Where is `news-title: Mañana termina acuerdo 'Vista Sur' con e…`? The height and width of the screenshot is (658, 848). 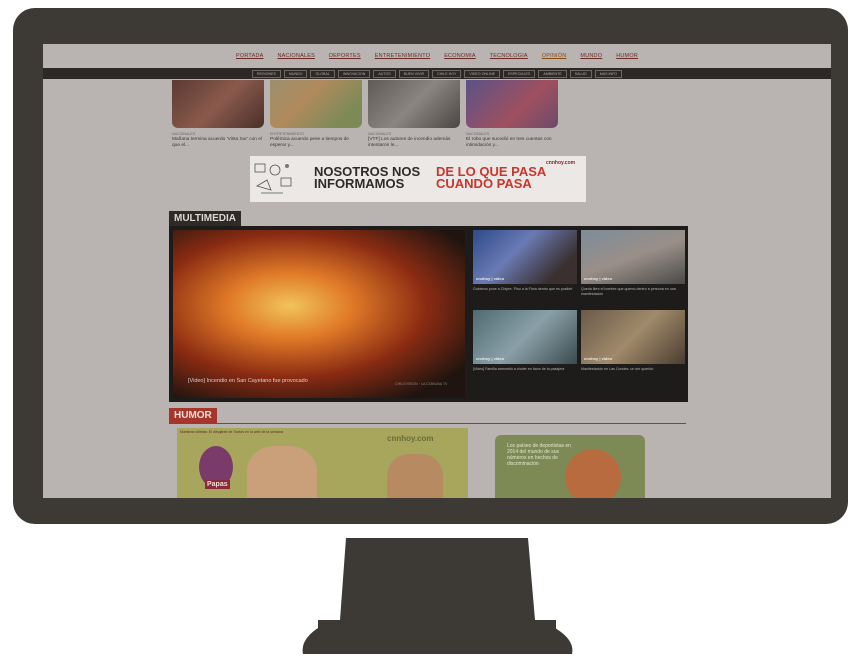
news-title: Mañana termina acuerdo 'Vista Sur' con e… is located at coordinates (218, 143).